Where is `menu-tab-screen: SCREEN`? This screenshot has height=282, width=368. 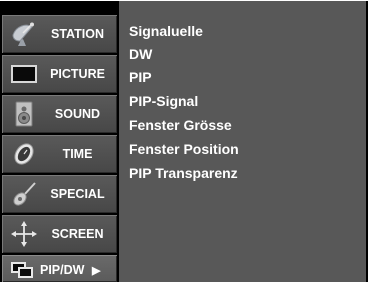
menu-tab-screen: SCREEN is located at coordinates (59, 234).